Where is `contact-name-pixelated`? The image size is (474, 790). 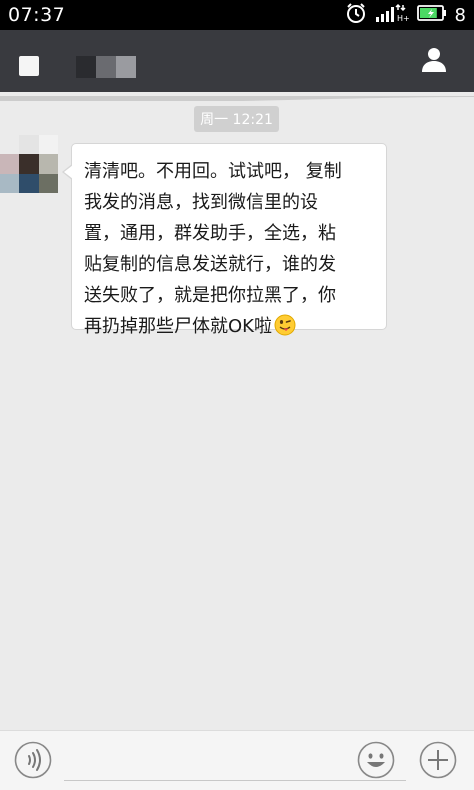 contact-name-pixelated is located at coordinates (106, 67).